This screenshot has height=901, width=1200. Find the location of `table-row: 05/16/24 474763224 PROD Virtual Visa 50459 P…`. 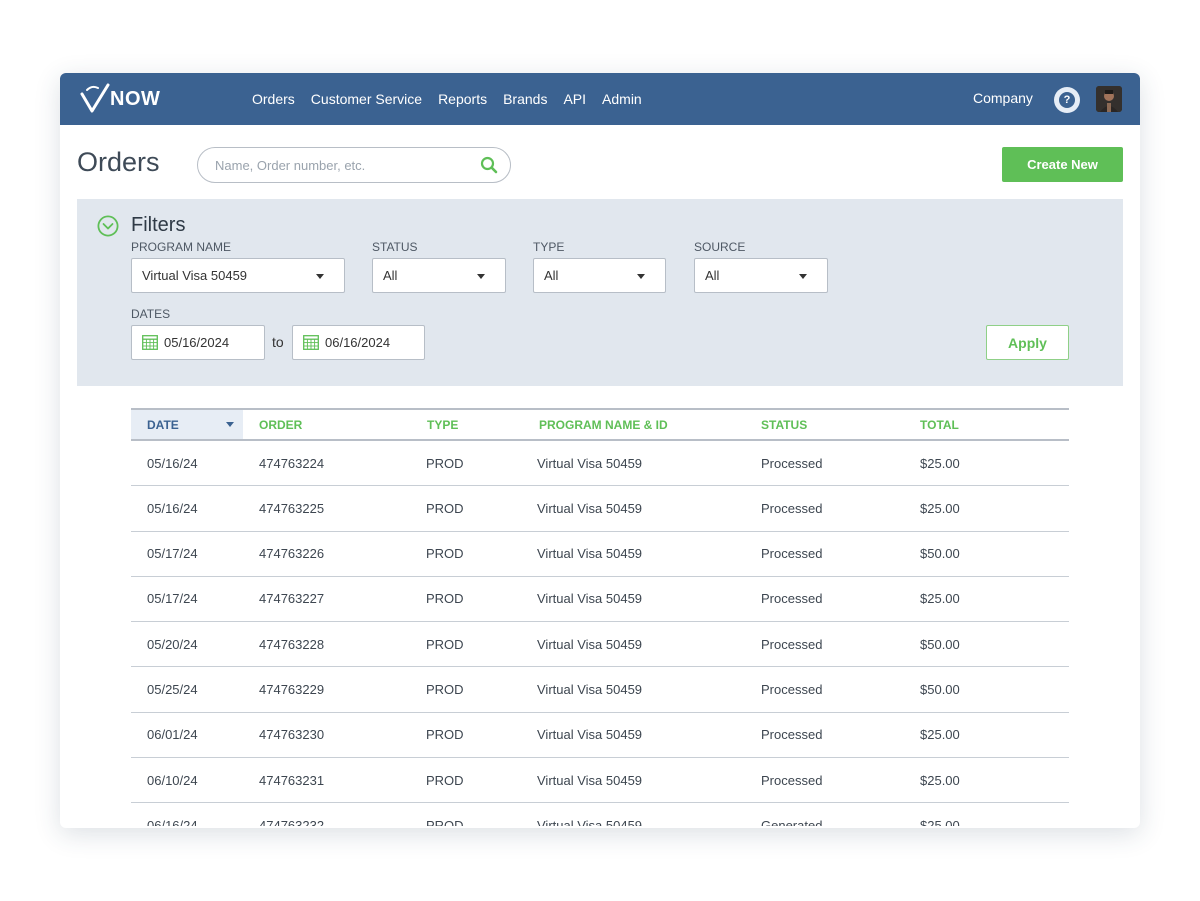

table-row: 05/16/24 474763224 PROD Virtual Visa 50459 P… is located at coordinates (600, 464).